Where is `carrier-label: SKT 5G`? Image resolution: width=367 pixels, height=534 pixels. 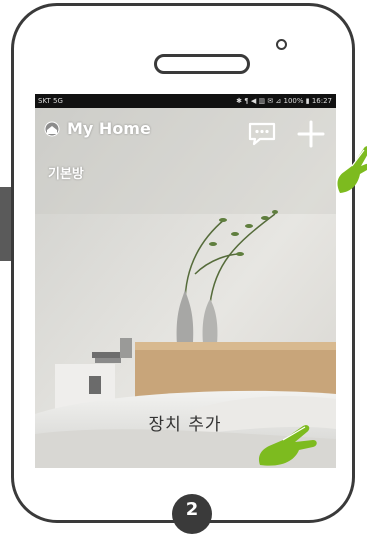 carrier-label: SKT 5G is located at coordinates (50, 101).